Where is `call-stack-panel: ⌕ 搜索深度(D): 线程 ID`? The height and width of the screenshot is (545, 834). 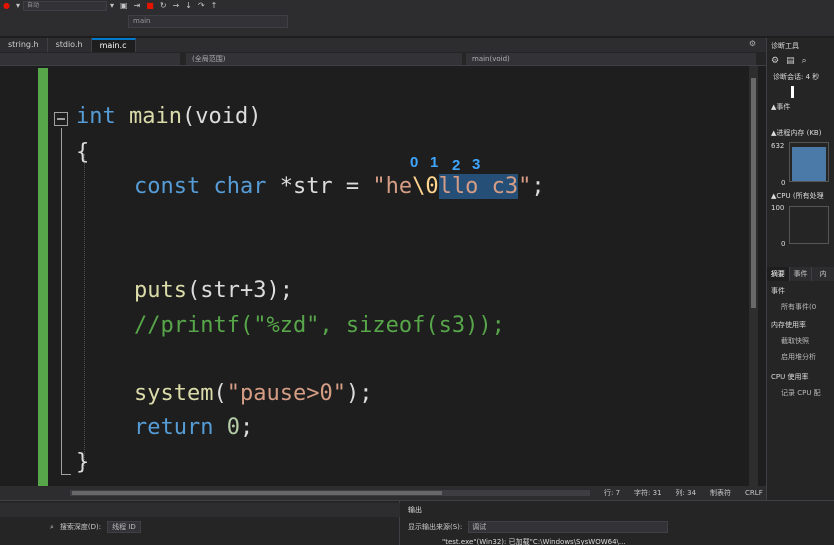 call-stack-panel: ⌕ 搜索深度(D): 线程 ID is located at coordinates (200, 523).